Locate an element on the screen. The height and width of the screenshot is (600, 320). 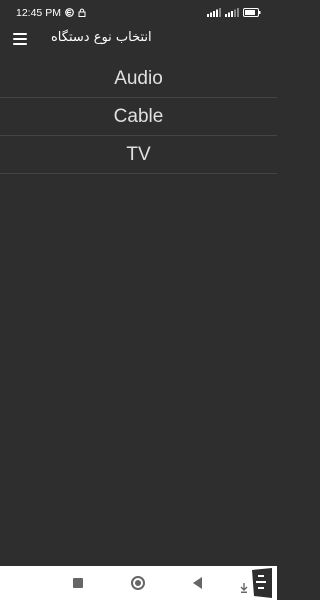
device-item-tv: TV is located at coordinates (138, 155).